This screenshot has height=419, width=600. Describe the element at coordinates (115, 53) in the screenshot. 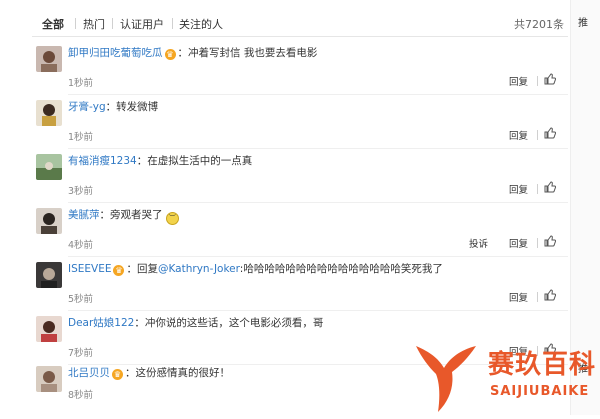

I see `comment-username: 卸甲归田吃葡萄吃瓜` at that location.